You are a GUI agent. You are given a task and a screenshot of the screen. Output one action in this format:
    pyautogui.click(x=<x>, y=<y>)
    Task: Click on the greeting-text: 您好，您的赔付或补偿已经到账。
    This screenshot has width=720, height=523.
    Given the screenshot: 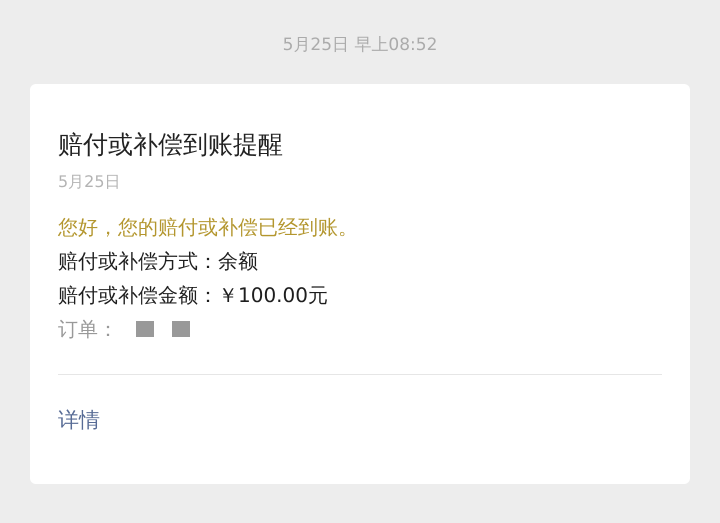 What is the action you would take?
    pyautogui.click(x=208, y=227)
    